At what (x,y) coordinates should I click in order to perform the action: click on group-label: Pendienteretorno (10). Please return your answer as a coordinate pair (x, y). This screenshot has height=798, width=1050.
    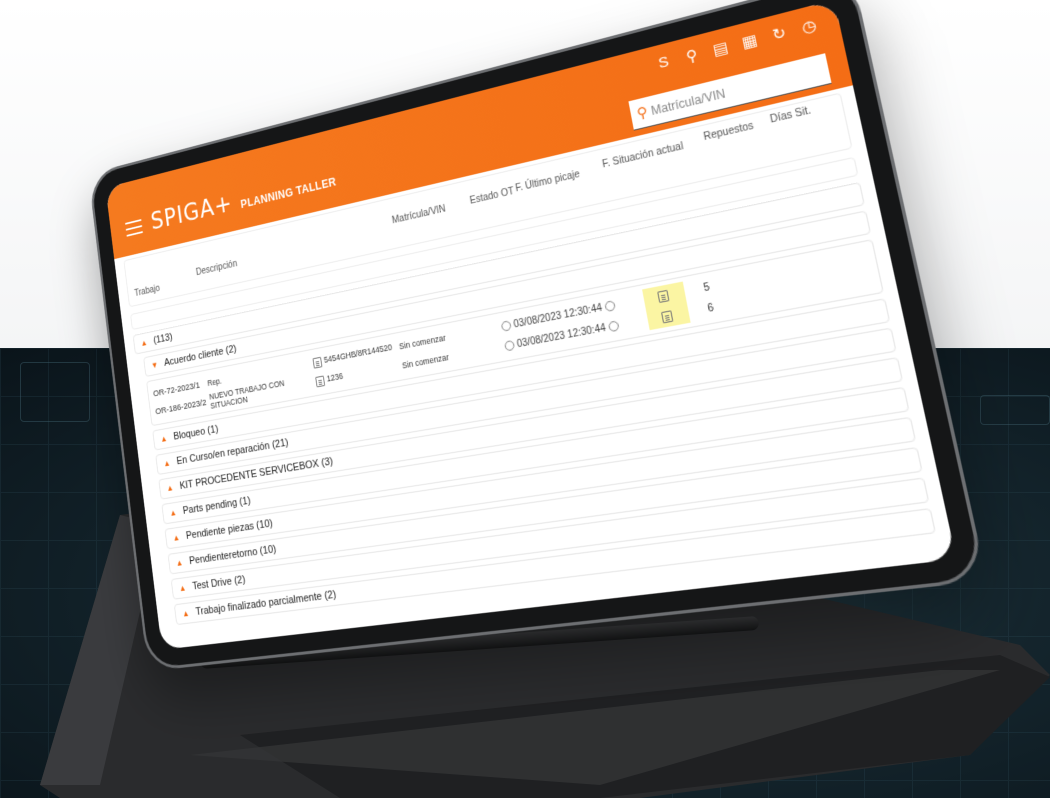
    Looking at the image, I should click on (232, 555).